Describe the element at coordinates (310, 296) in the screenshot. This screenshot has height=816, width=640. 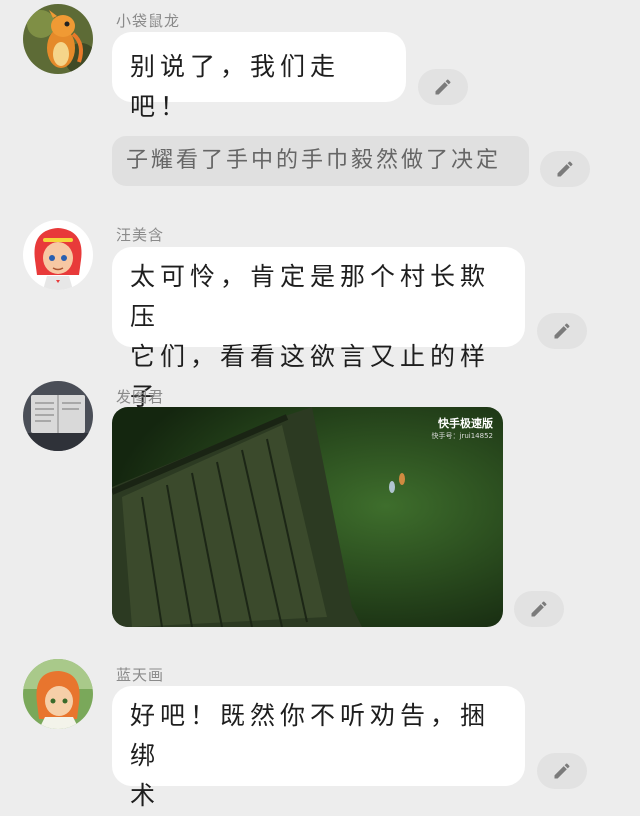
I see `message-line: 太可怜，肯定是那个村长欺压` at that location.